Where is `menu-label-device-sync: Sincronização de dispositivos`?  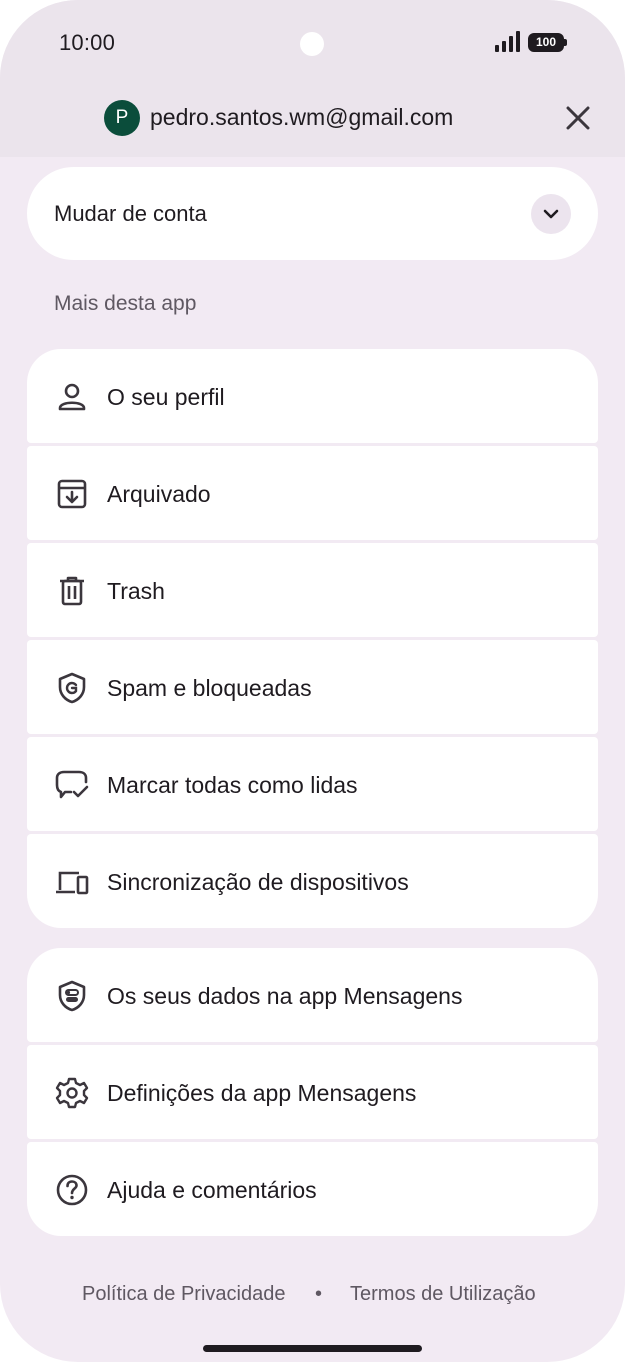 menu-label-device-sync: Sincronização de dispositivos is located at coordinates (258, 882).